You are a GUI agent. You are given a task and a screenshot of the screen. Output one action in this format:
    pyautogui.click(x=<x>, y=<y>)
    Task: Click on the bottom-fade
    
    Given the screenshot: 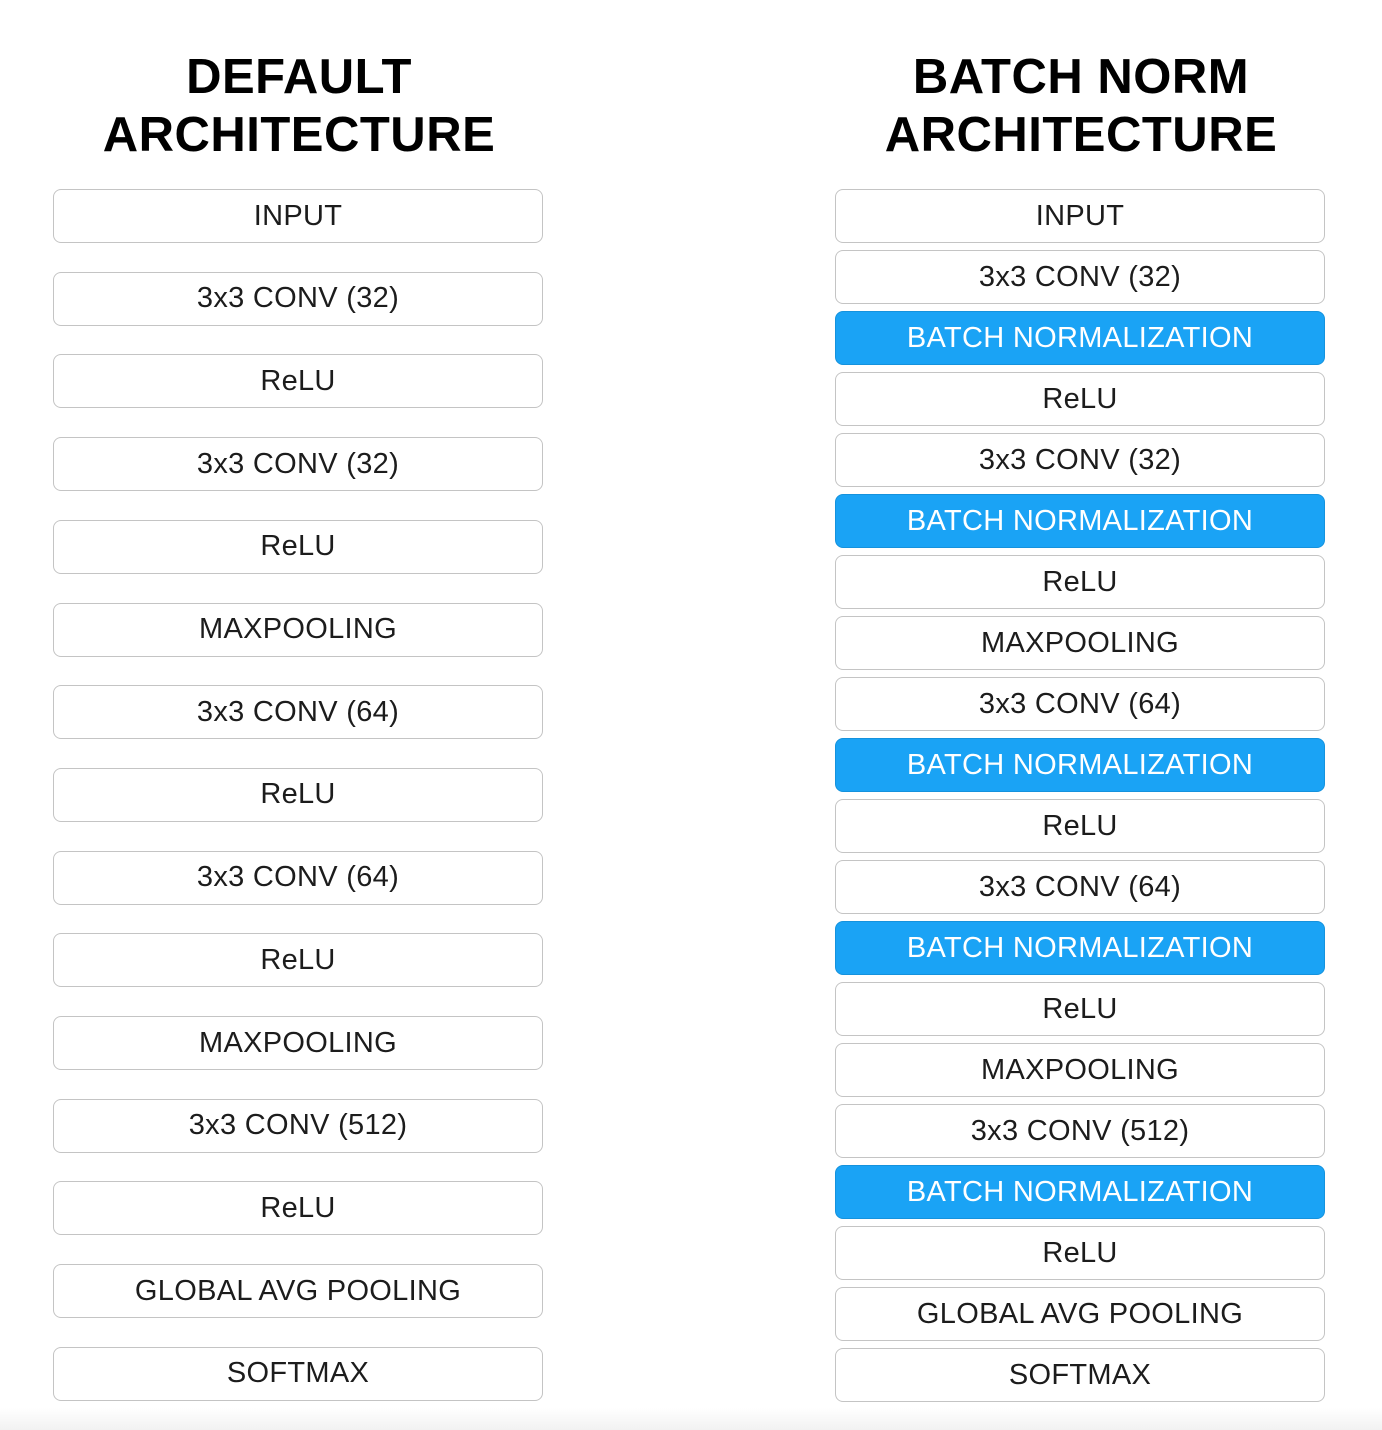 What is the action you would take?
    pyautogui.click(x=691, y=1419)
    